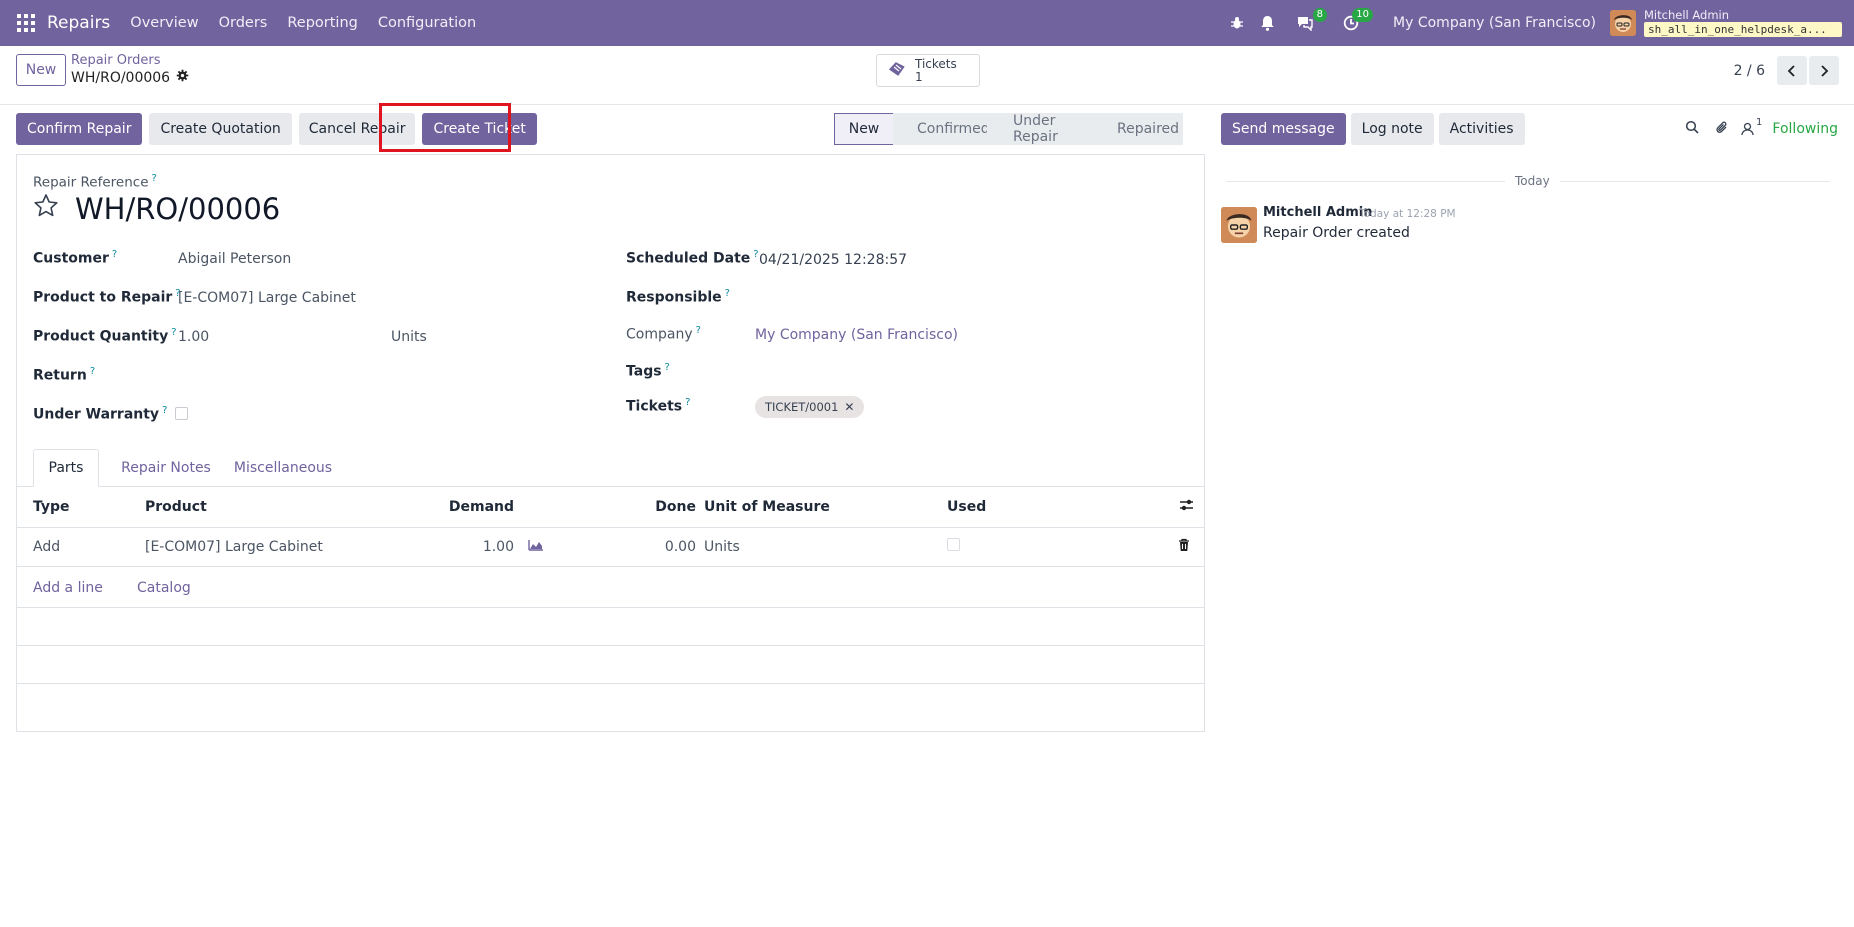 This screenshot has height=927, width=1854. Describe the element at coordinates (466, 547) in the screenshot. I see `cell-demand: 1.00` at that location.